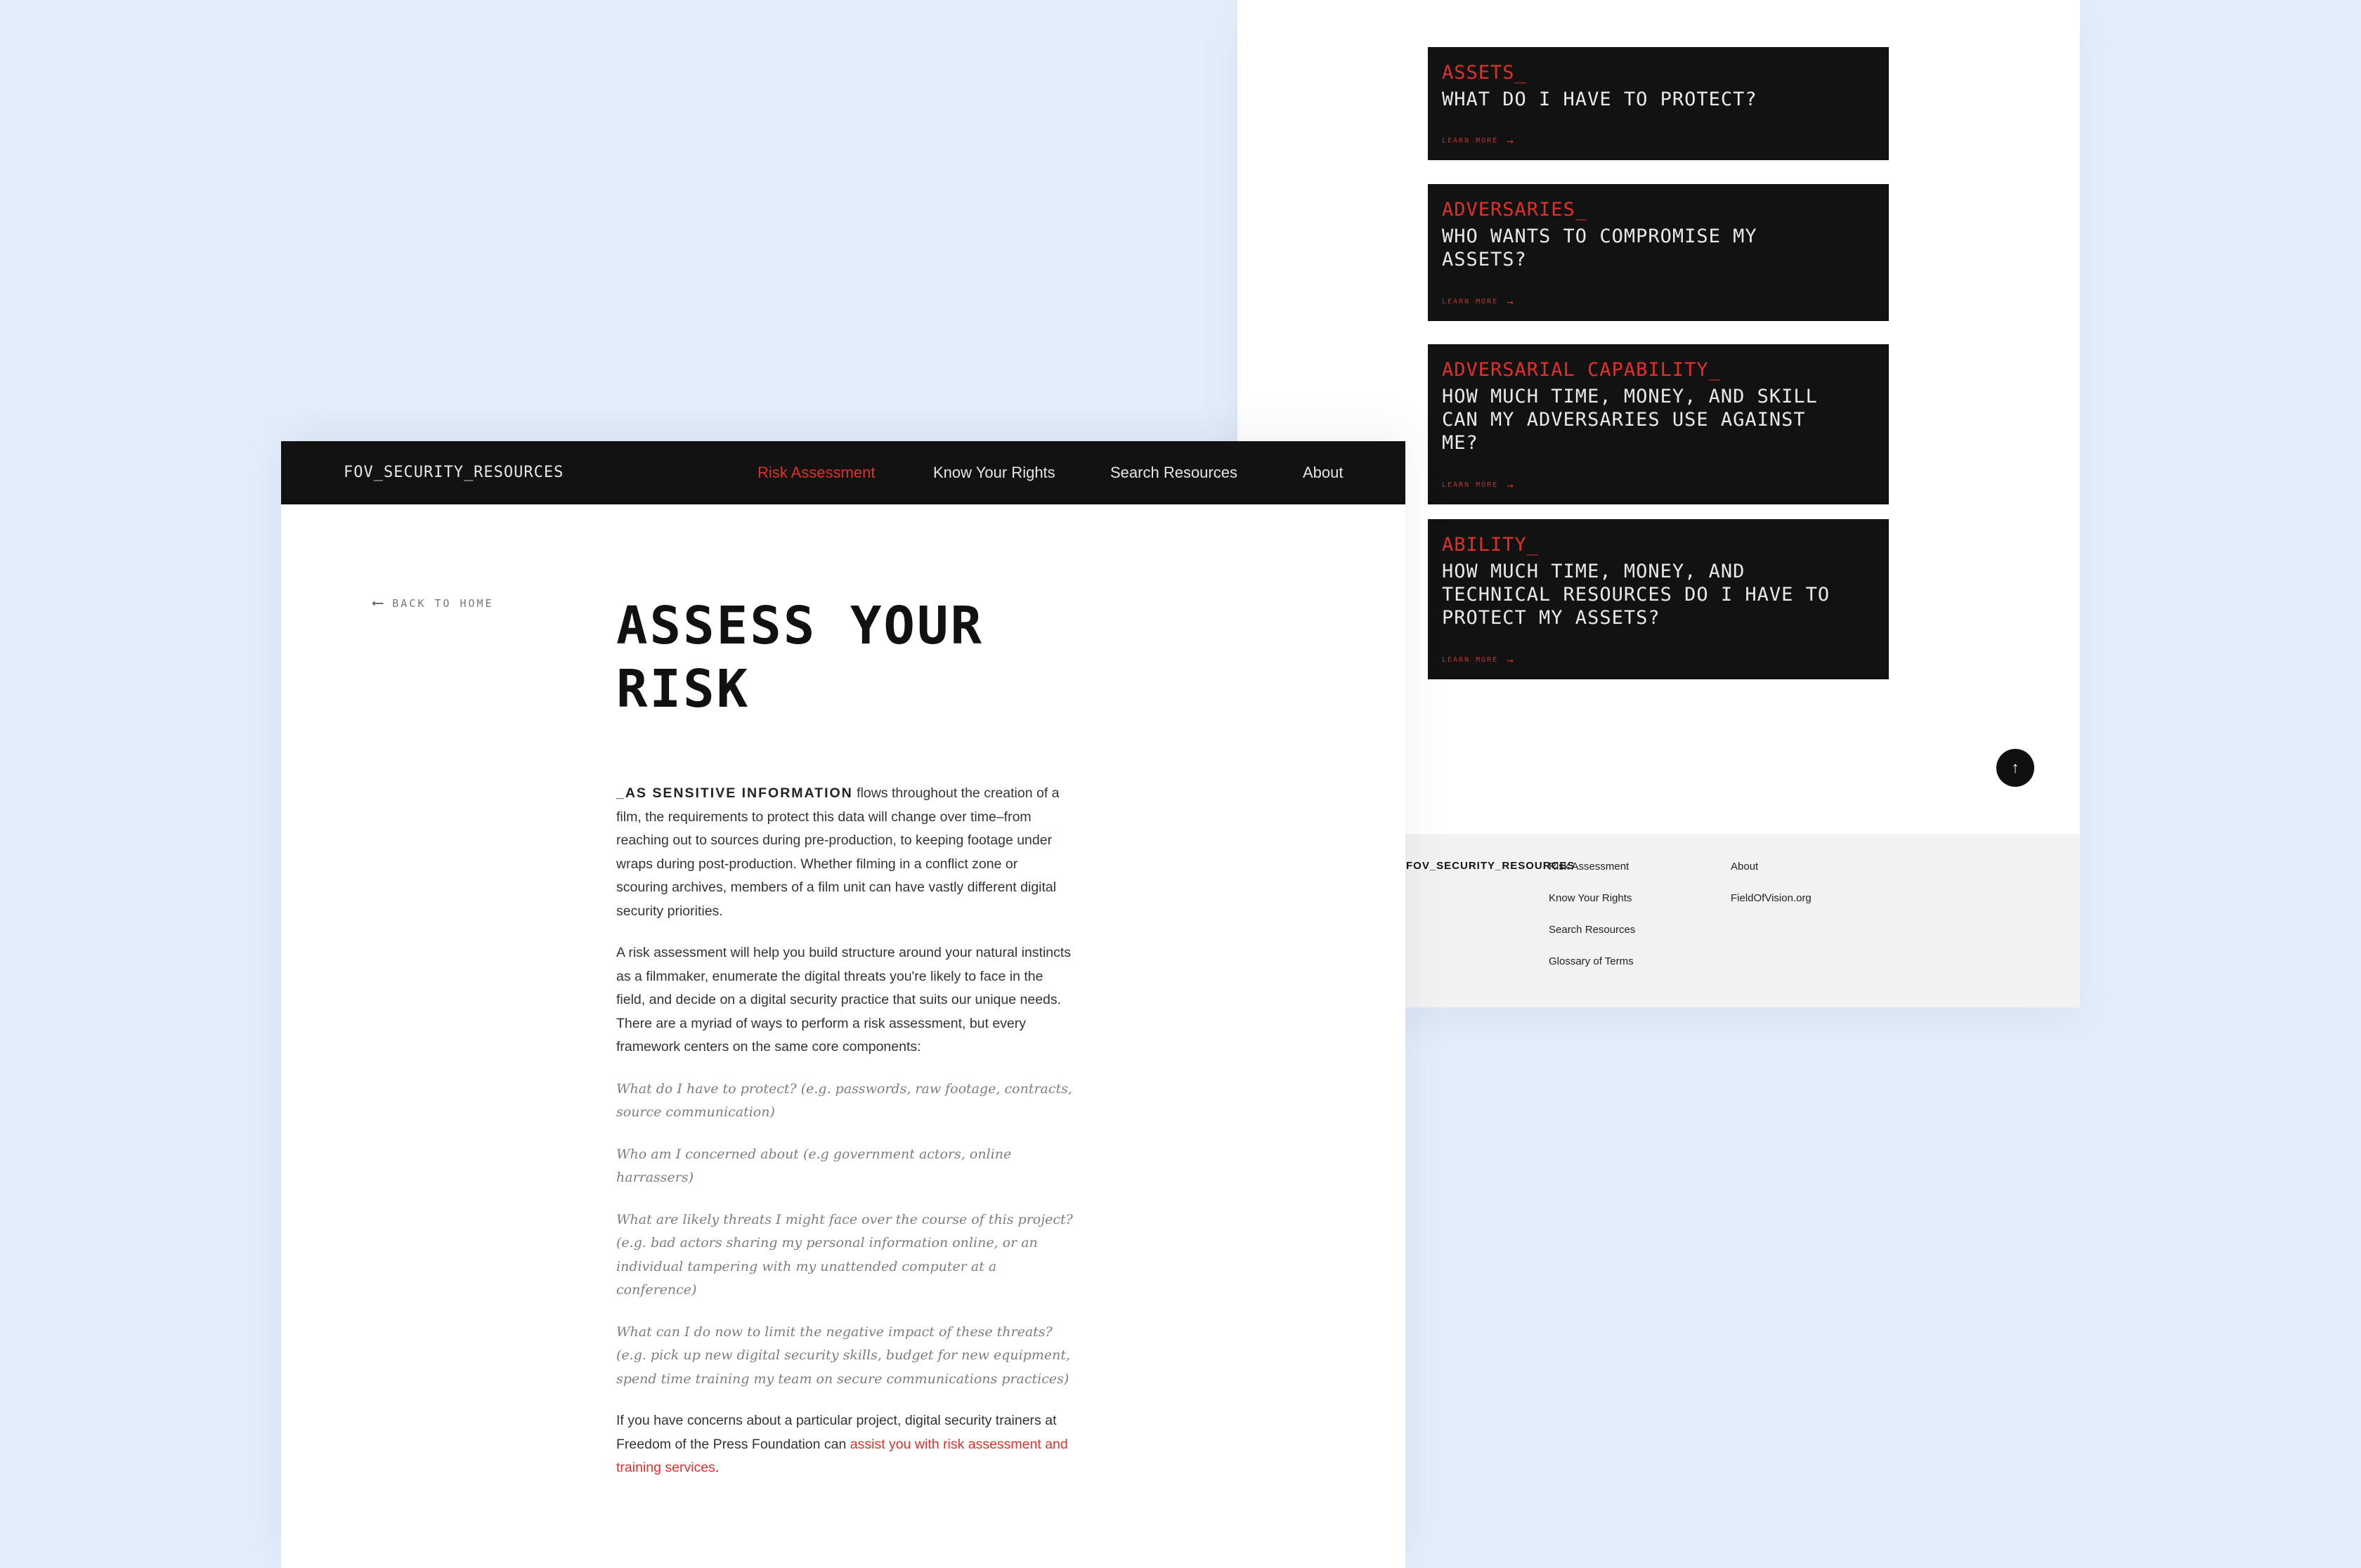 This screenshot has width=2361, height=1568. Describe the element at coordinates (734, 793) in the screenshot. I see `intro-lead: _AS SENSITIVE INFORMATION` at that location.